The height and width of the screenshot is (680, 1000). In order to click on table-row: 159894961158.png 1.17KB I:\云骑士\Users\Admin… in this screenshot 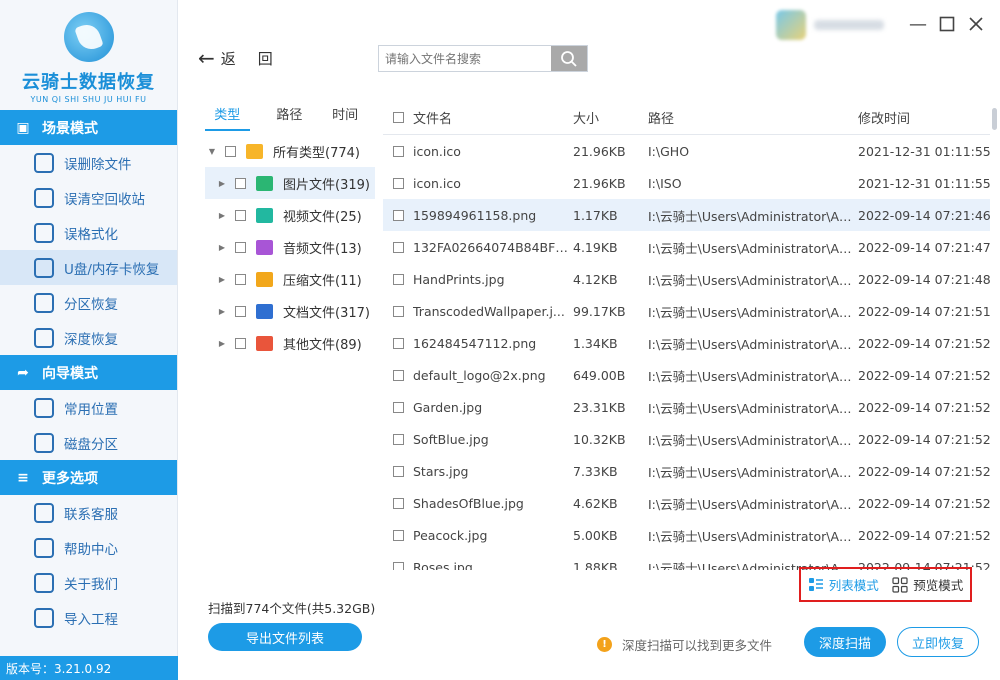, I will do `click(686, 215)`.